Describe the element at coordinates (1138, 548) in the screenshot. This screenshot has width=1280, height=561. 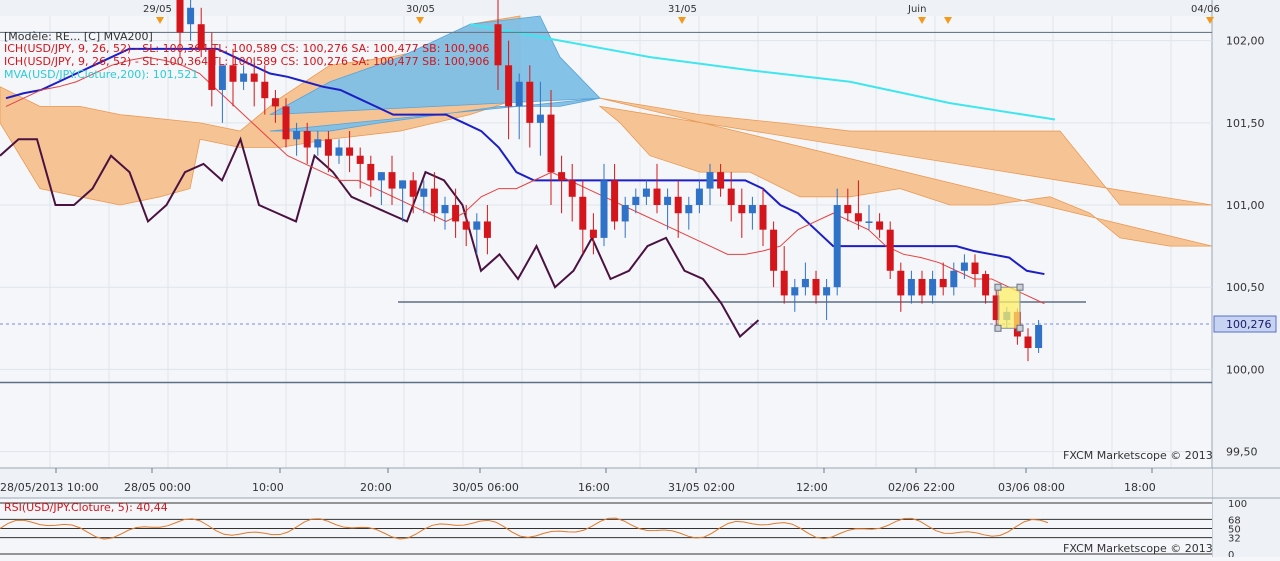
I see `rsi-watermark-text: FXCM Marketscope © 2013` at that location.